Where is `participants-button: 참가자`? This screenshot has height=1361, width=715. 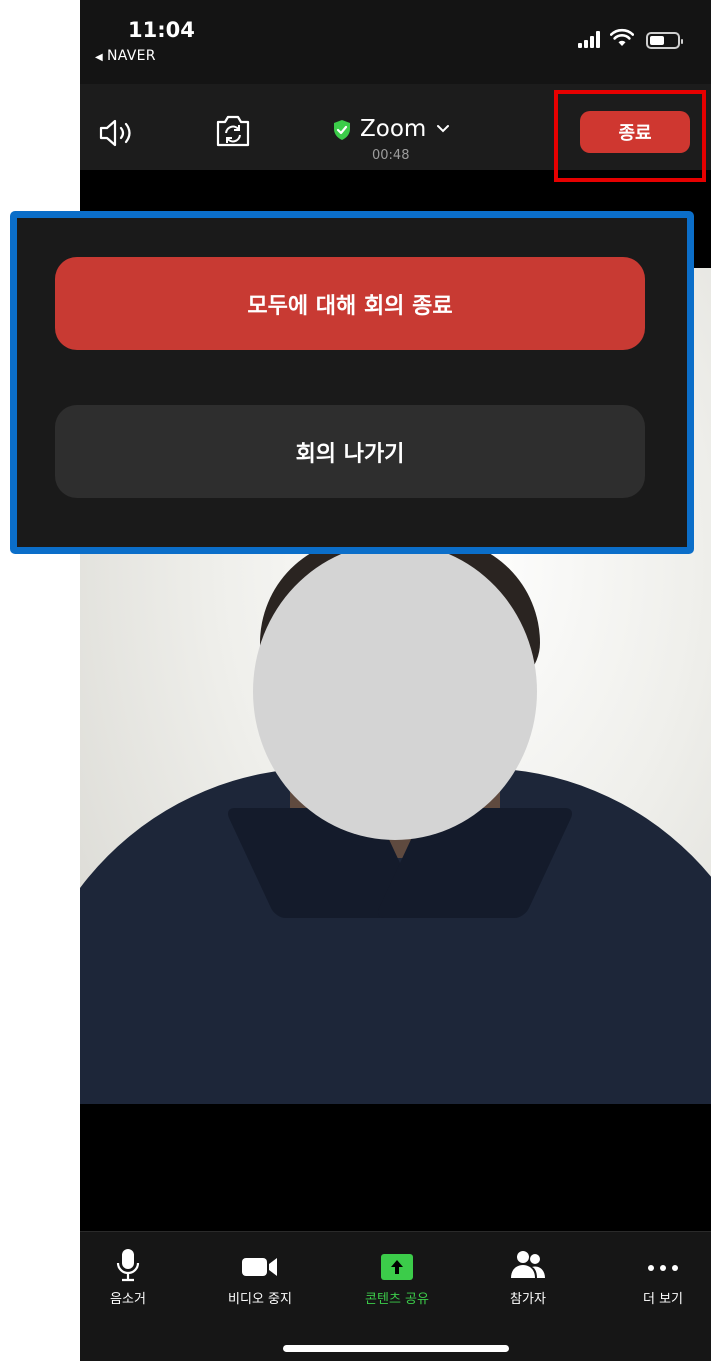 participants-button: 참가자 is located at coordinates (528, 1278).